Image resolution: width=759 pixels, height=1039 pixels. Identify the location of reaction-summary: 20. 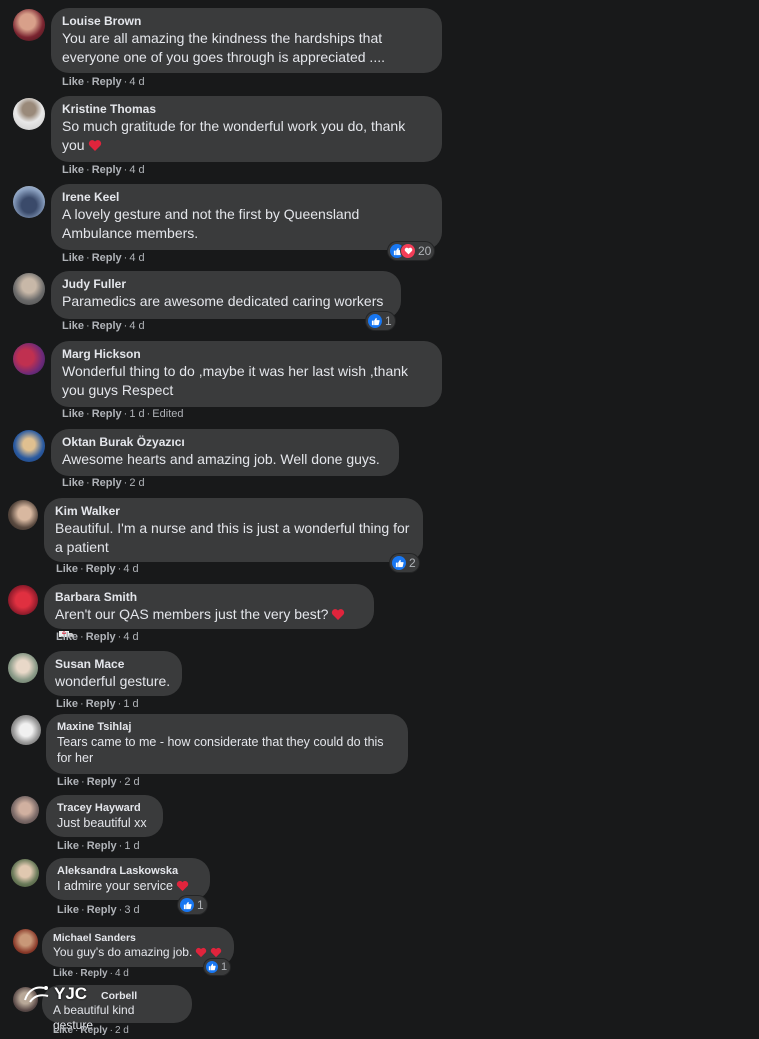
(411, 251).